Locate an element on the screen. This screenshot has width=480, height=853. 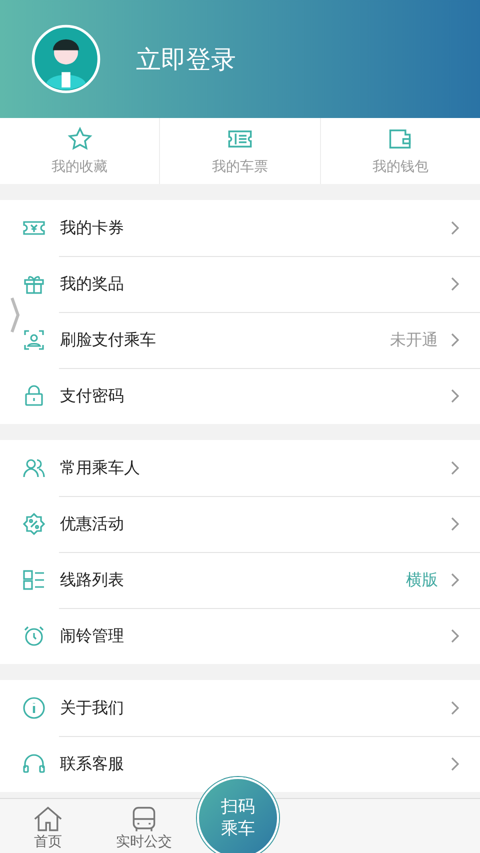
alarm-clock-icon is located at coordinates (34, 636).